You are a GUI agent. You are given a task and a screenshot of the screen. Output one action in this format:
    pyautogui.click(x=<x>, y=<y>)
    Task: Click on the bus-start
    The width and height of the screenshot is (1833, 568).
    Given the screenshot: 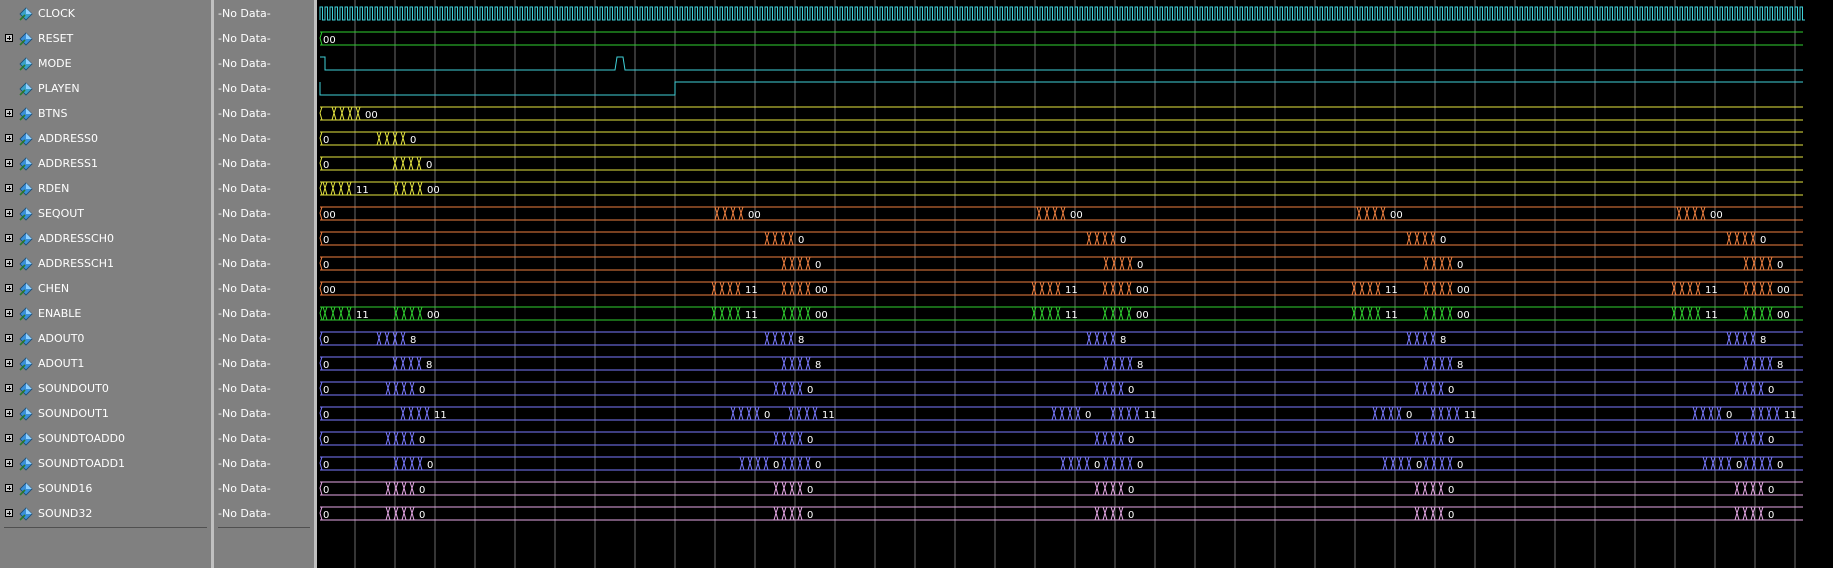 What is the action you would take?
    pyautogui.click(x=321, y=163)
    